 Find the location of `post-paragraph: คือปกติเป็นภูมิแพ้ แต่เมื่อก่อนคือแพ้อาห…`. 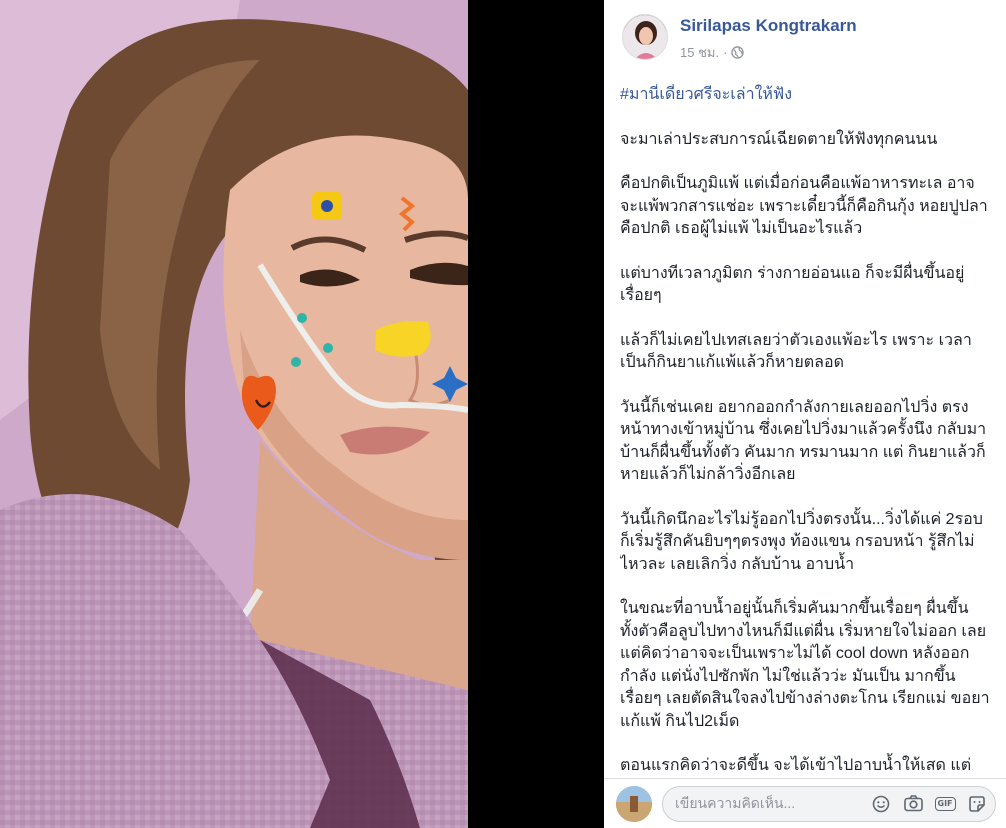

post-paragraph: คือปกติเป็นภูมิแพ้ แต่เมื่อก่อนคือแพ้อาห… is located at coordinates (804, 206).